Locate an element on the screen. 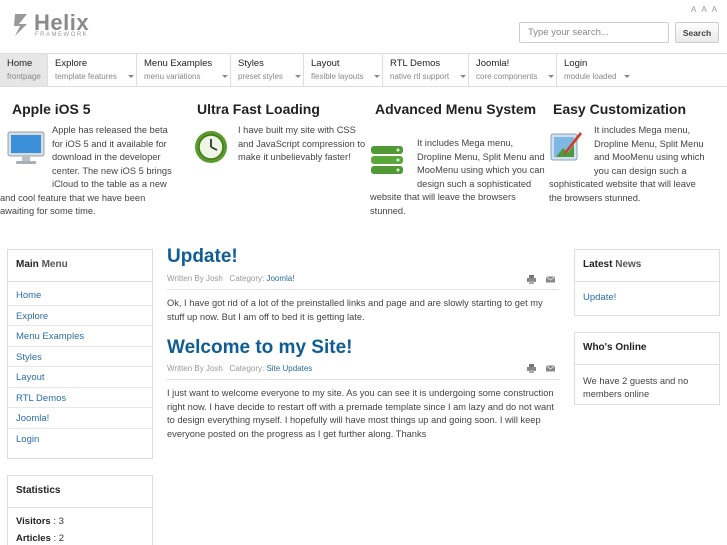  latest-news-link: Update! is located at coordinates (647, 292).